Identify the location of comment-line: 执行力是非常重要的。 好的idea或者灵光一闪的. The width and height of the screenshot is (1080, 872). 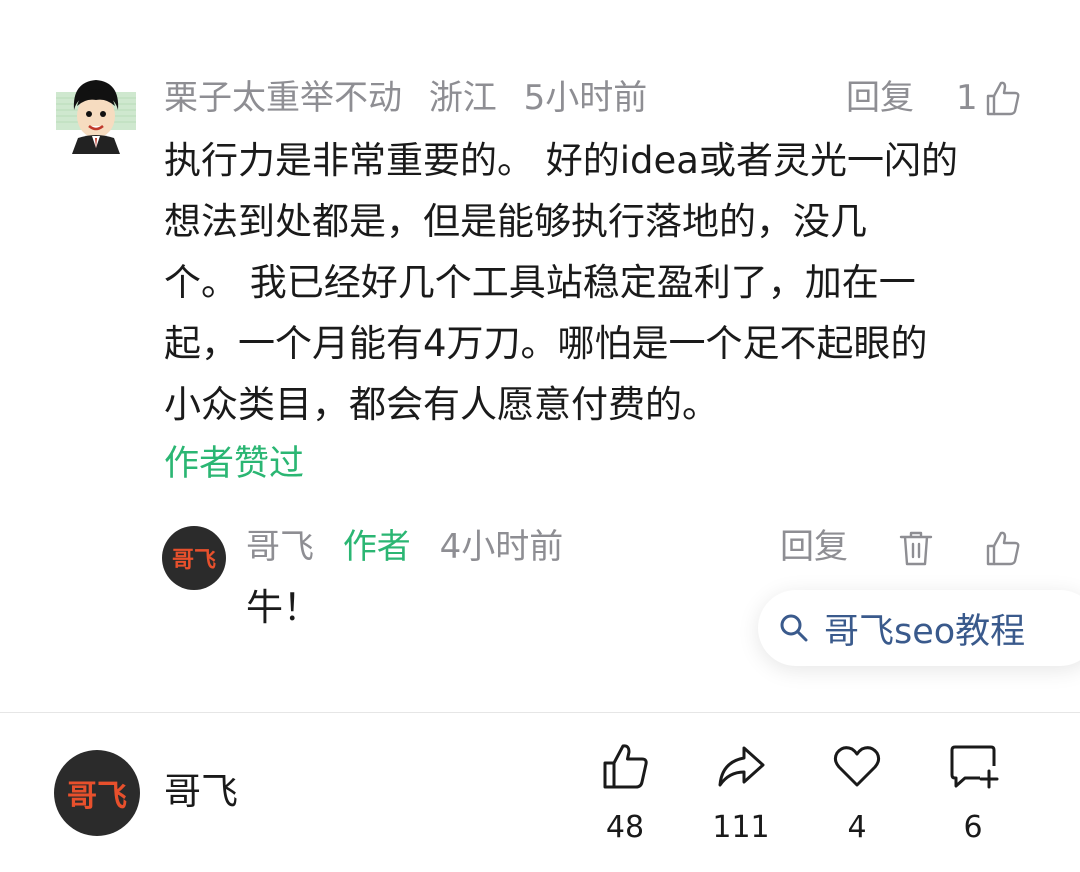
(561, 160).